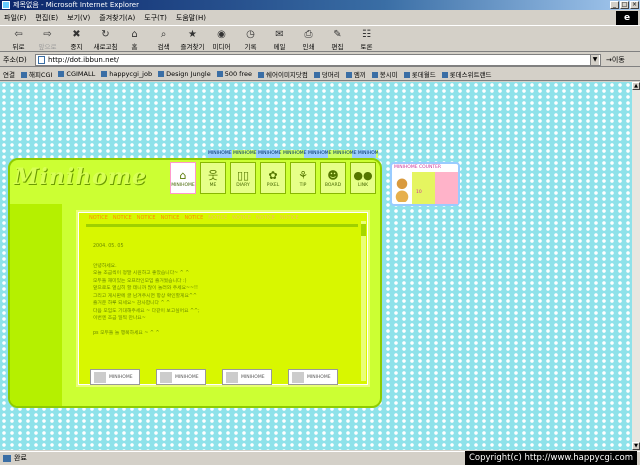 This screenshot has width=640, height=465. What do you see at coordinates (363, 301) in the screenshot?
I see `content-scrollbar` at bounding box center [363, 301].